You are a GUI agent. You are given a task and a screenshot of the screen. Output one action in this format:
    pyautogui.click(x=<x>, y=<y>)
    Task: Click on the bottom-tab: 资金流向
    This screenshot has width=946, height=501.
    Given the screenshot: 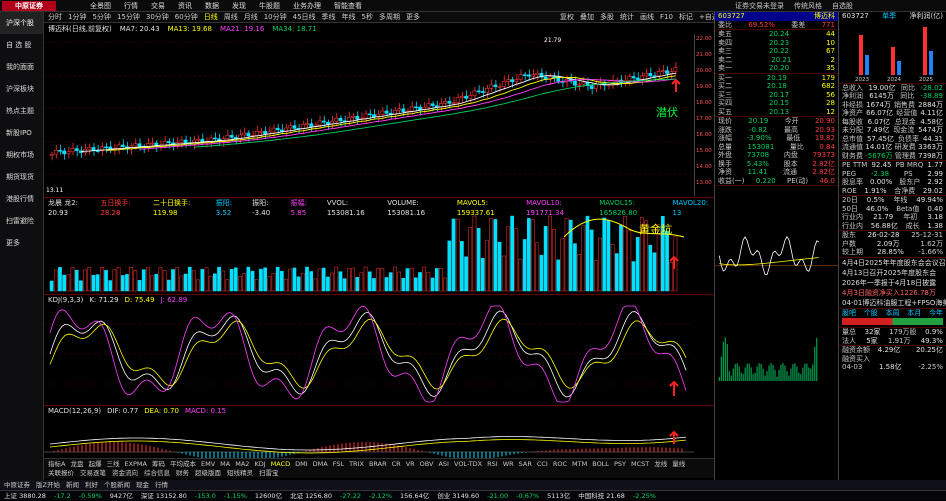 What is the action you would take?
    pyautogui.click(x=125, y=473)
    